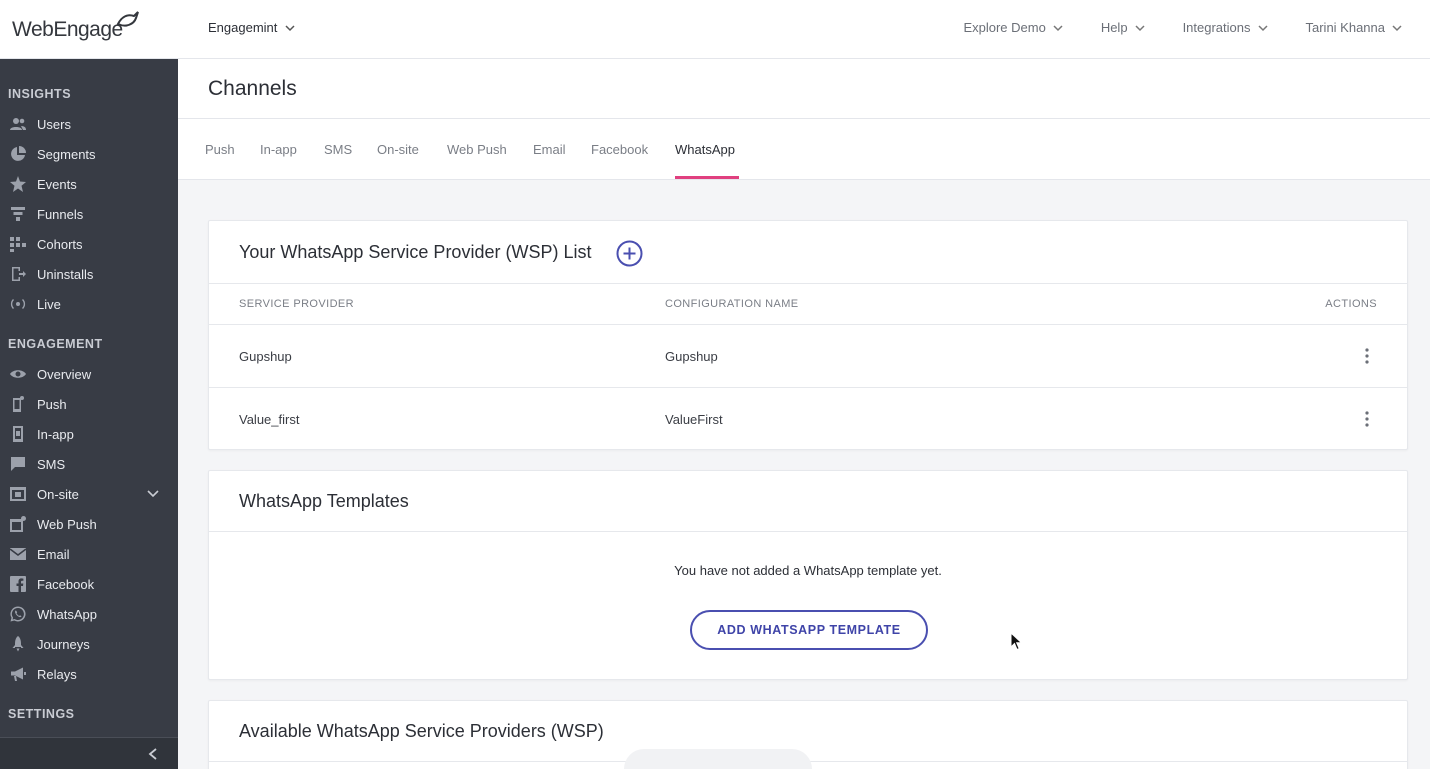  I want to click on project-selector: Engagemint, so click(251, 27).